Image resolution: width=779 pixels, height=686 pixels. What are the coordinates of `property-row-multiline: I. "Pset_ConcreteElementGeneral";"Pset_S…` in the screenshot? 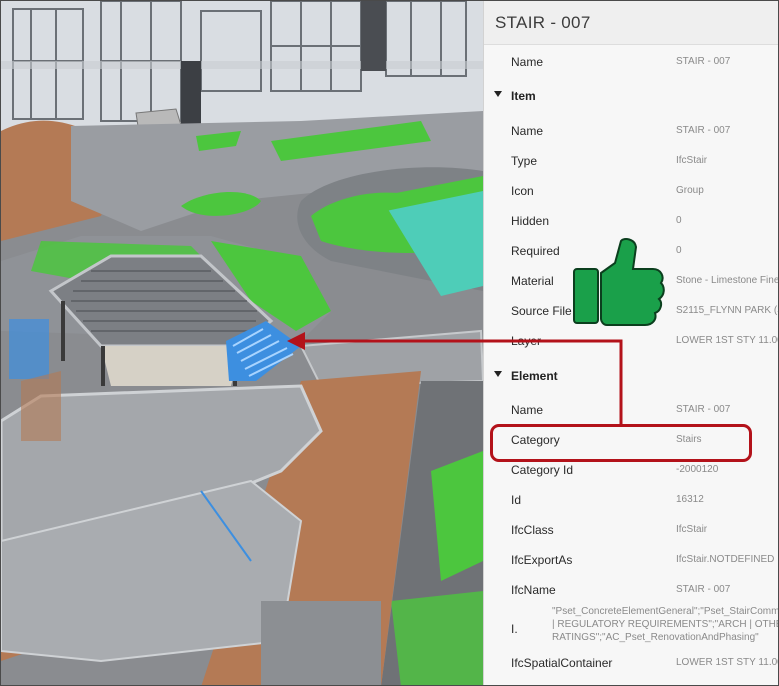 It's located at (631, 626).